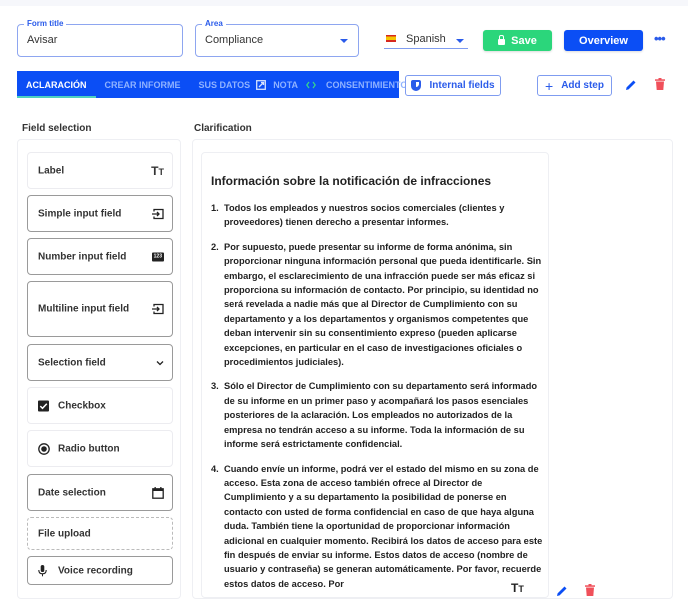  Describe the element at coordinates (72, 492) in the screenshot. I see `palette-item-text: Date selection` at that location.